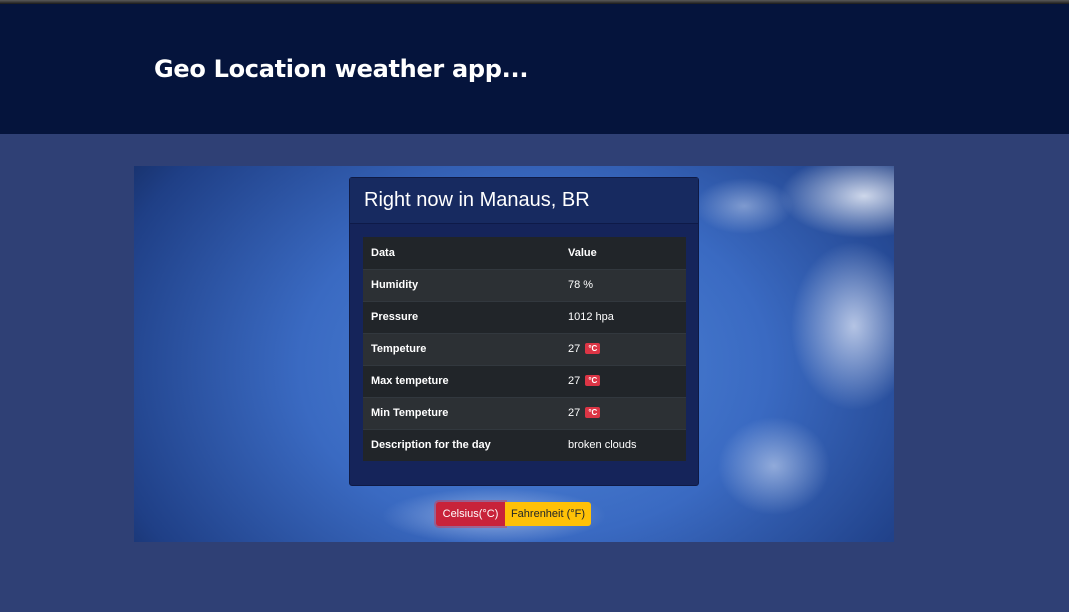 The height and width of the screenshot is (612, 1069). What do you see at coordinates (574, 381) in the screenshot?
I see `max-temperature-value: 27` at bounding box center [574, 381].